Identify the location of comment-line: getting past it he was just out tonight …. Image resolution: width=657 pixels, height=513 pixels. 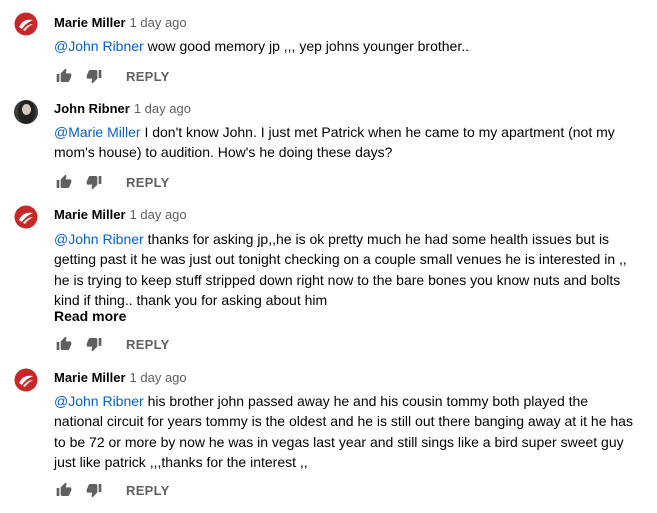
(340, 259).